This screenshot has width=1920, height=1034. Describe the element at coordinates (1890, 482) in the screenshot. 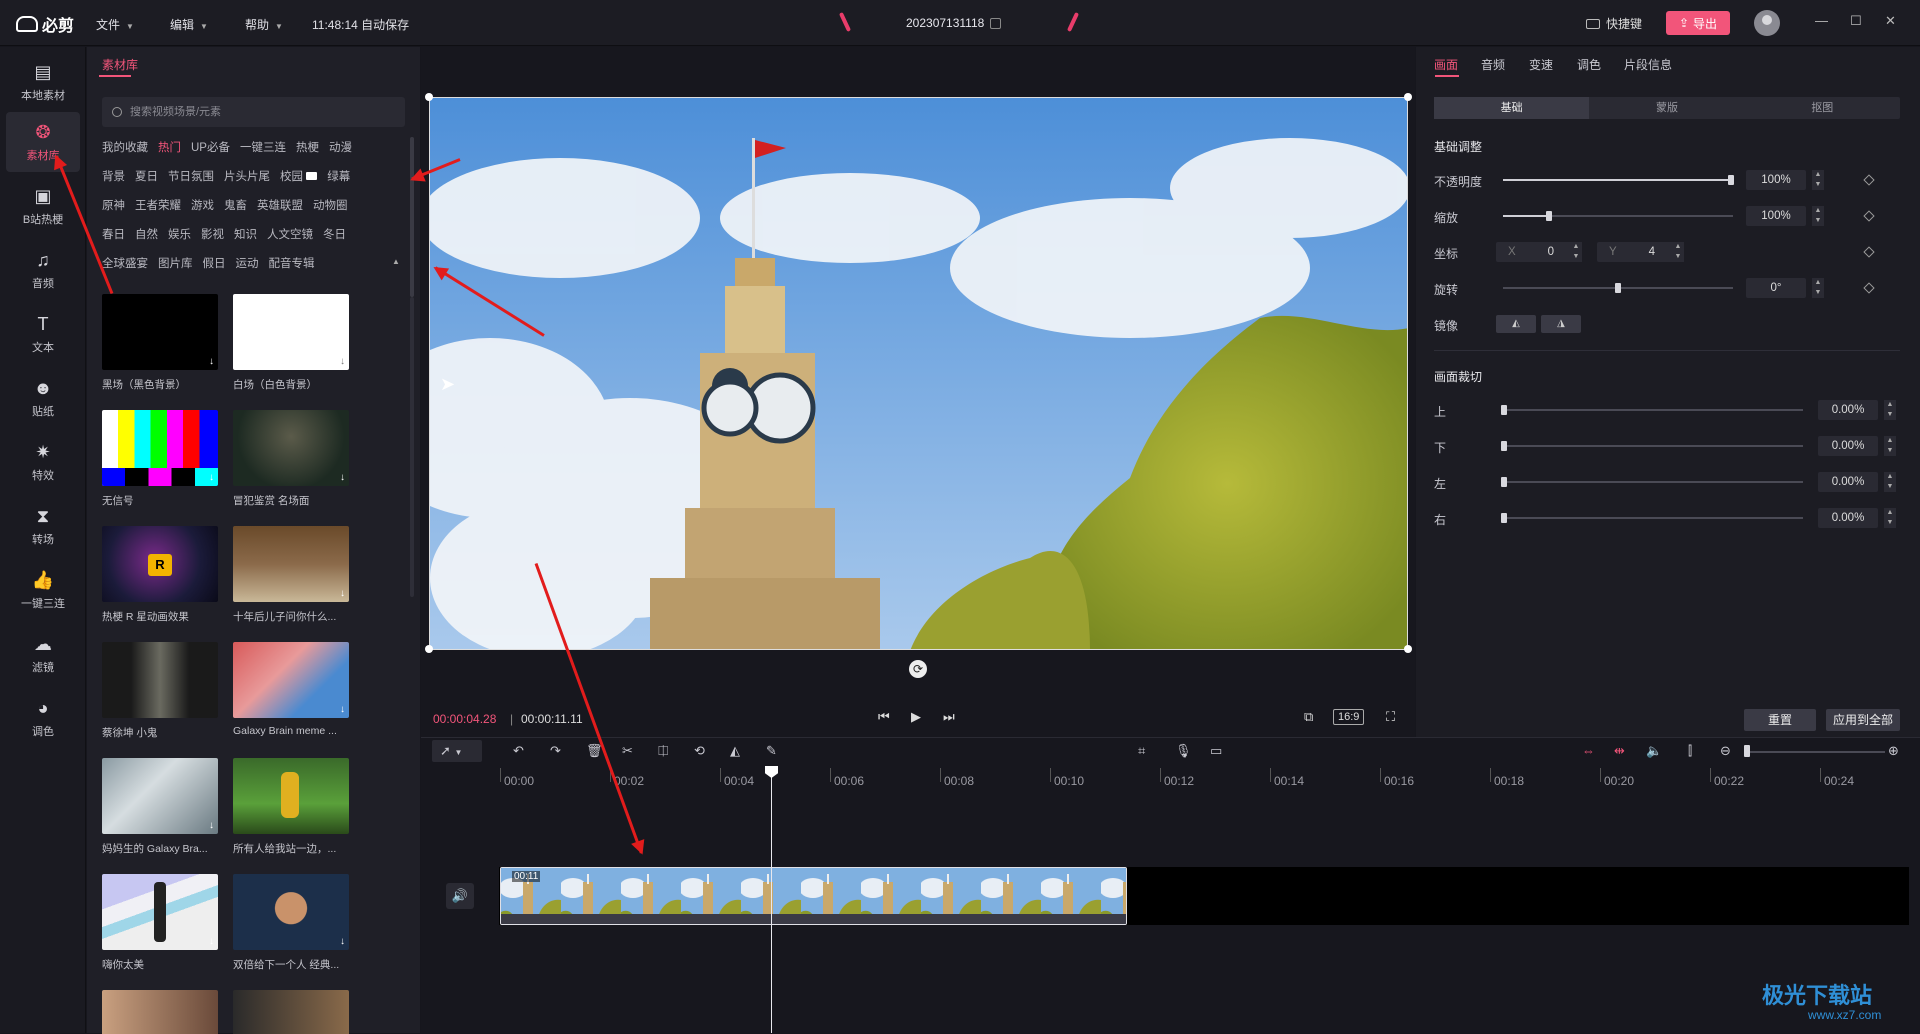

I see `crop-left-stepper: ▲ ▼` at that location.